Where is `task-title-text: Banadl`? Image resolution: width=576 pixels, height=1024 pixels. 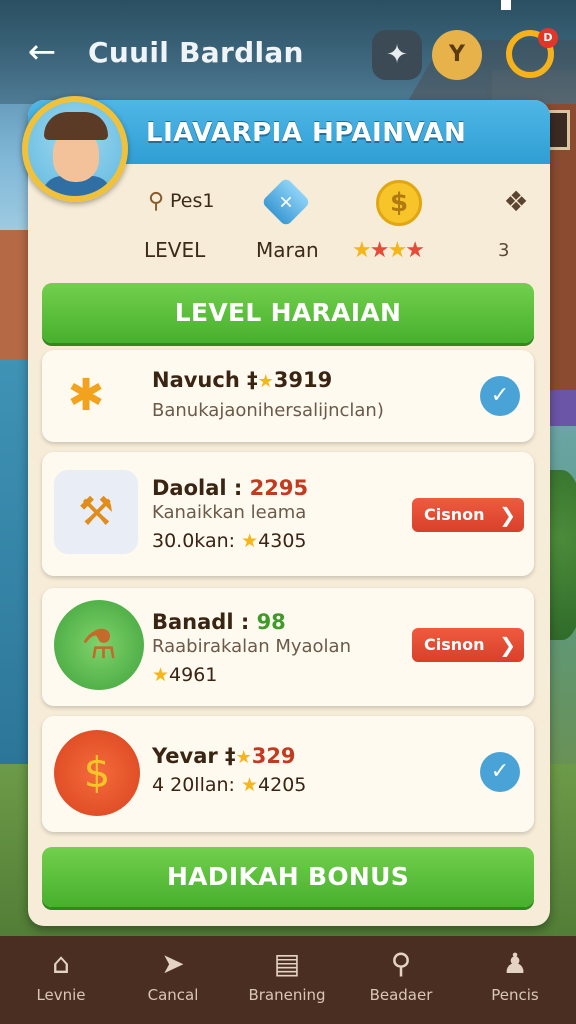
task-title-text: Banadl is located at coordinates (193, 622).